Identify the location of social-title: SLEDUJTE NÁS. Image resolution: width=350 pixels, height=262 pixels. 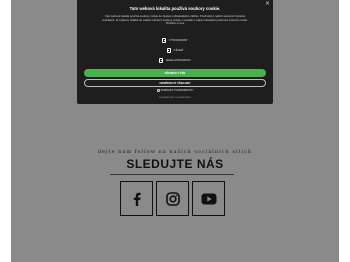
(175, 164).